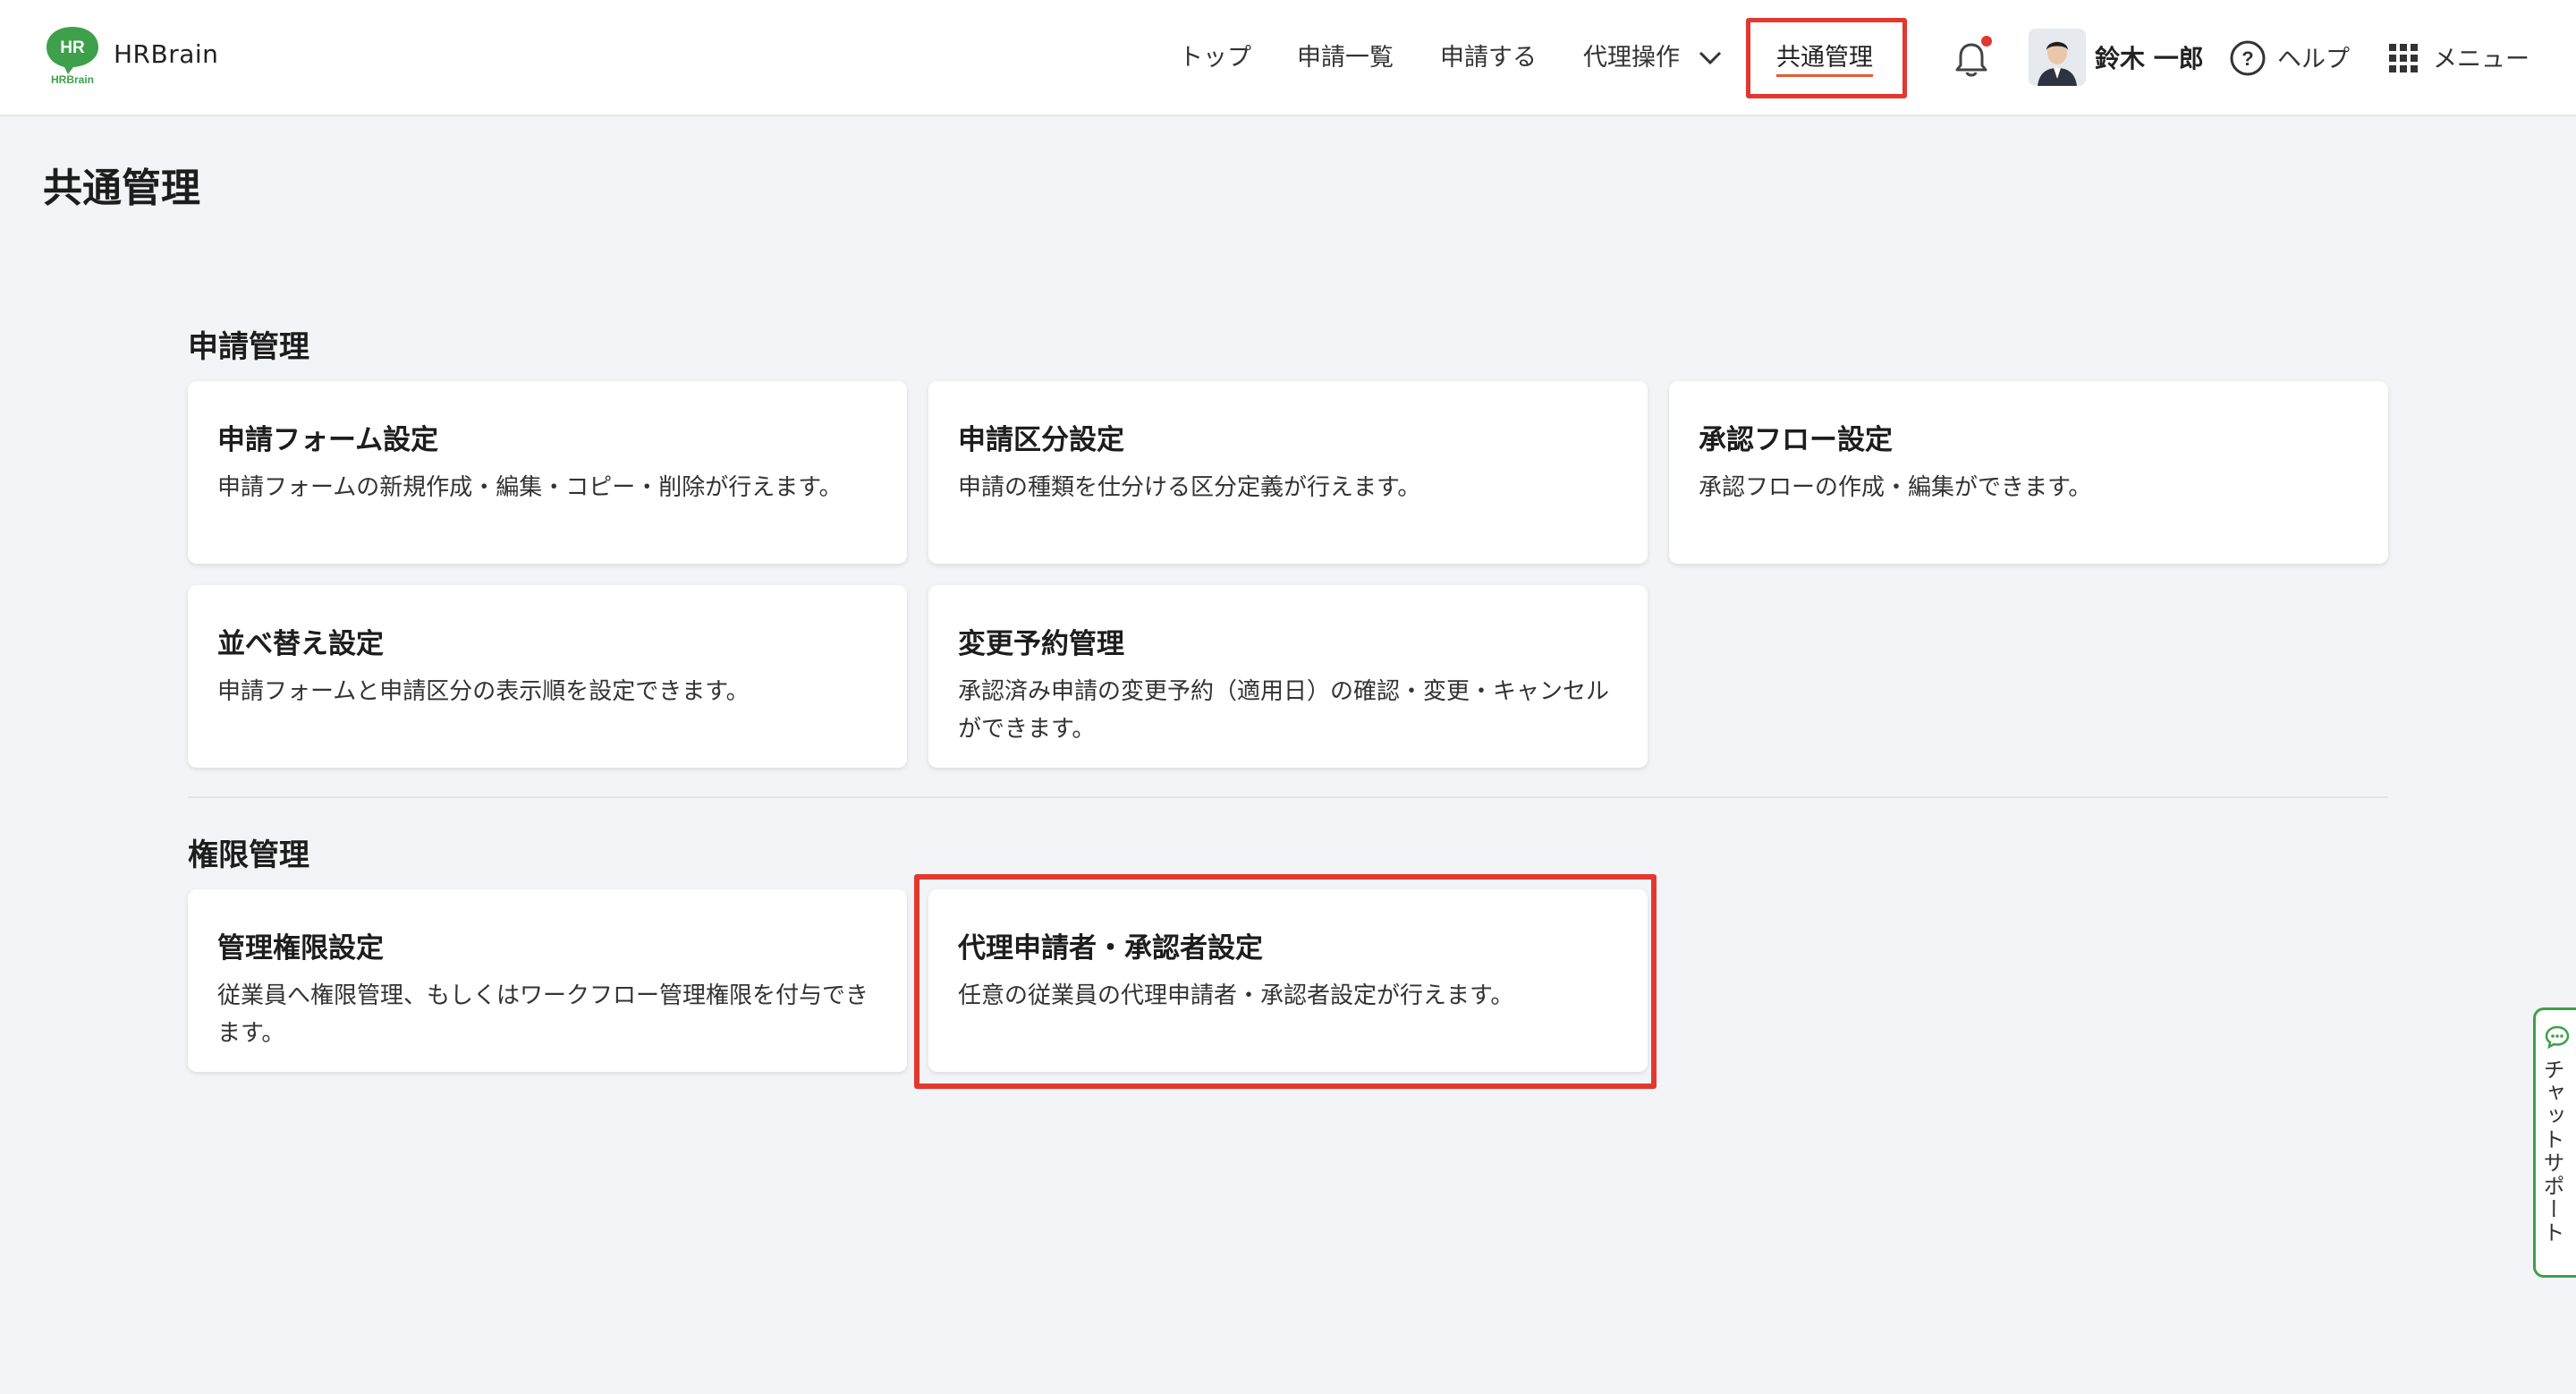 The width and height of the screenshot is (2576, 1394). I want to click on user-name: 鈴木 一郎, so click(2149, 57).